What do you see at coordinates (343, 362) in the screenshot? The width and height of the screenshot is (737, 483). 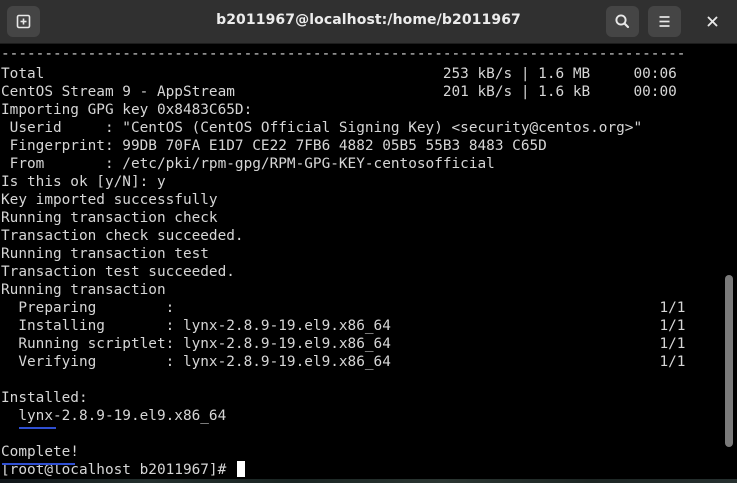 I see `terminal-line: Verifying : lynx-2.8.9-19.el9.x86_64 1/1` at bounding box center [343, 362].